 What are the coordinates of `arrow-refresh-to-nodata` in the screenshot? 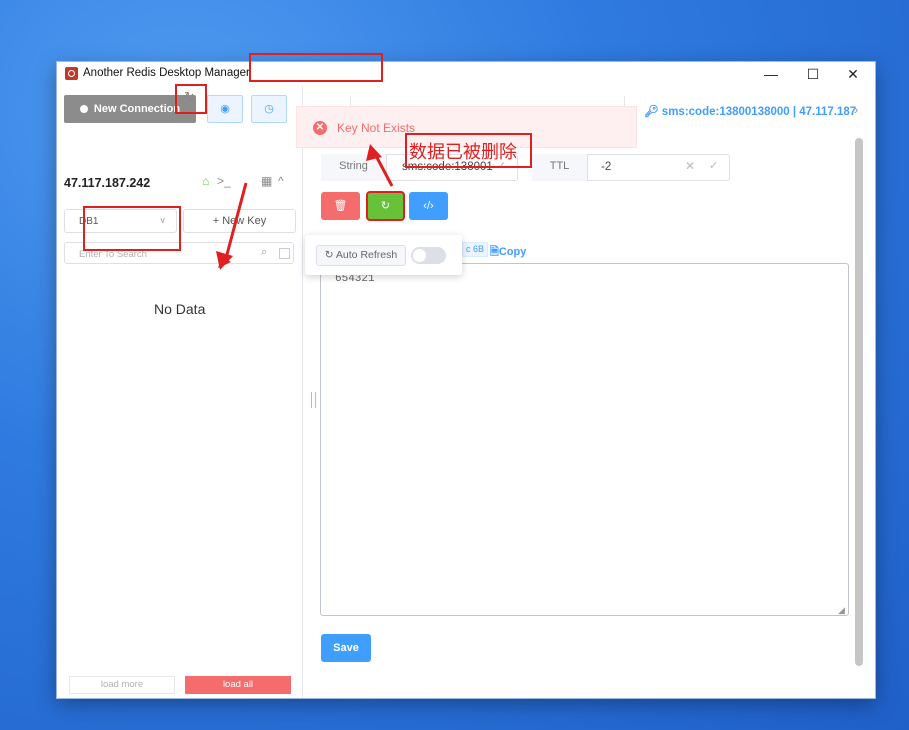 It's located at (235, 222).